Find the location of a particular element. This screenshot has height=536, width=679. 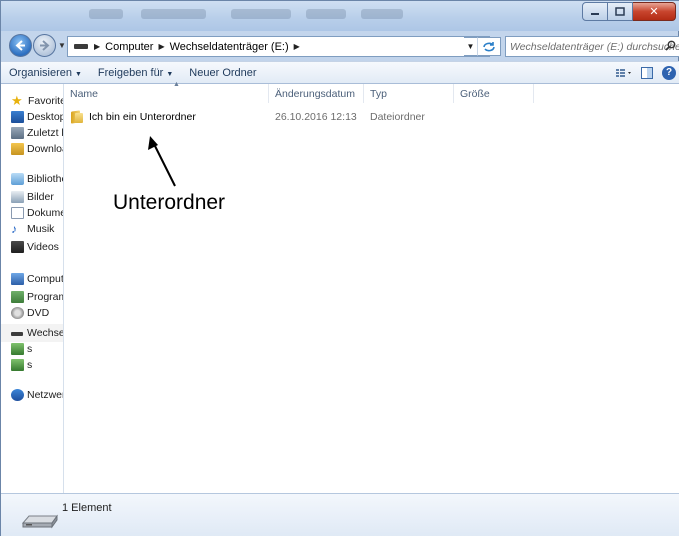

nav-item-label: Computer is located at coordinates (45, 279).